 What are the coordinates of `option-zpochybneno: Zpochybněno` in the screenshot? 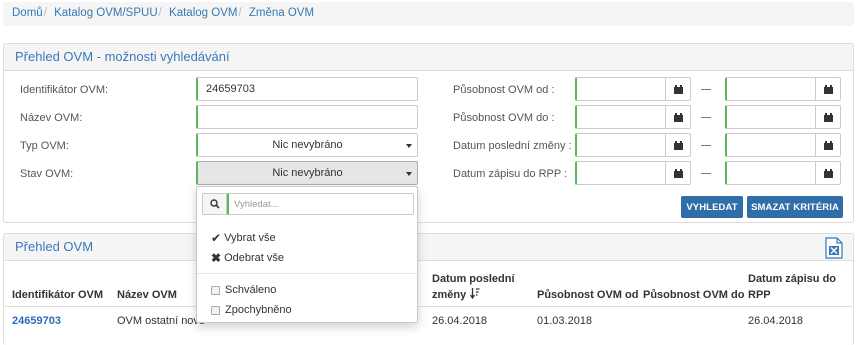 It's located at (251, 310).